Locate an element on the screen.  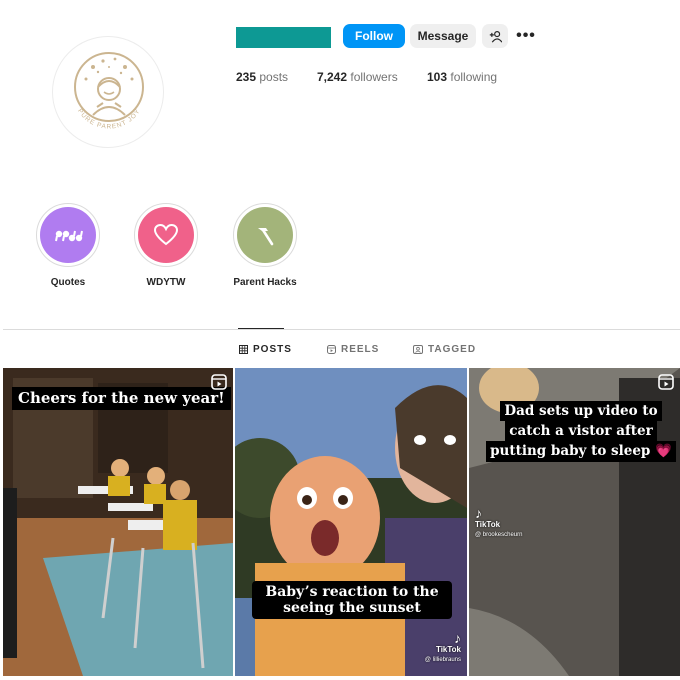
highlight-wdytw: WDYTW is located at coordinates (166, 245).